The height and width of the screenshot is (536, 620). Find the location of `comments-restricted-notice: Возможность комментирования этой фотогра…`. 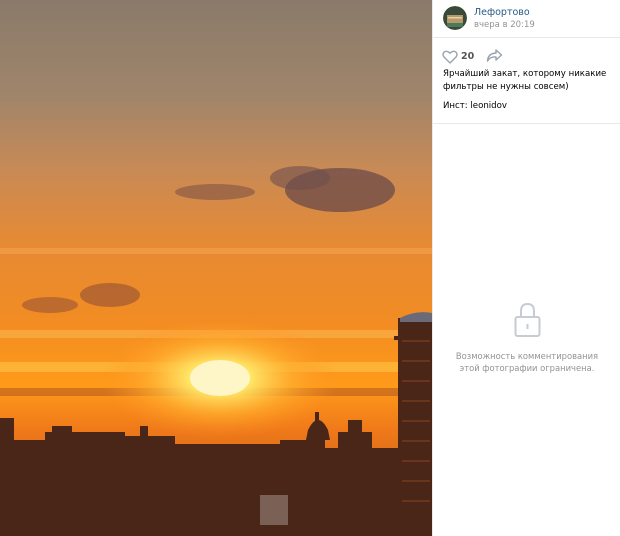

comments-restricted-notice: Возможность комментирования этой фотогра… is located at coordinates (527, 362).